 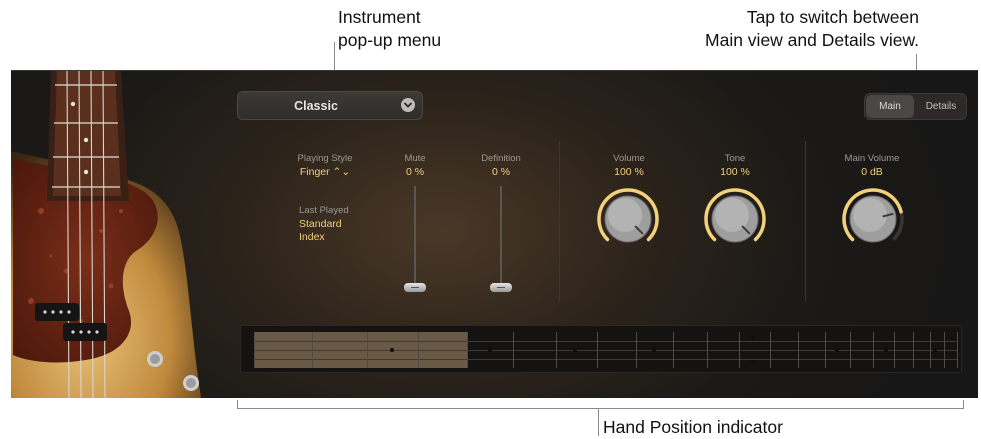 I want to click on hand-position-bracket-left, so click(x=237, y=404).